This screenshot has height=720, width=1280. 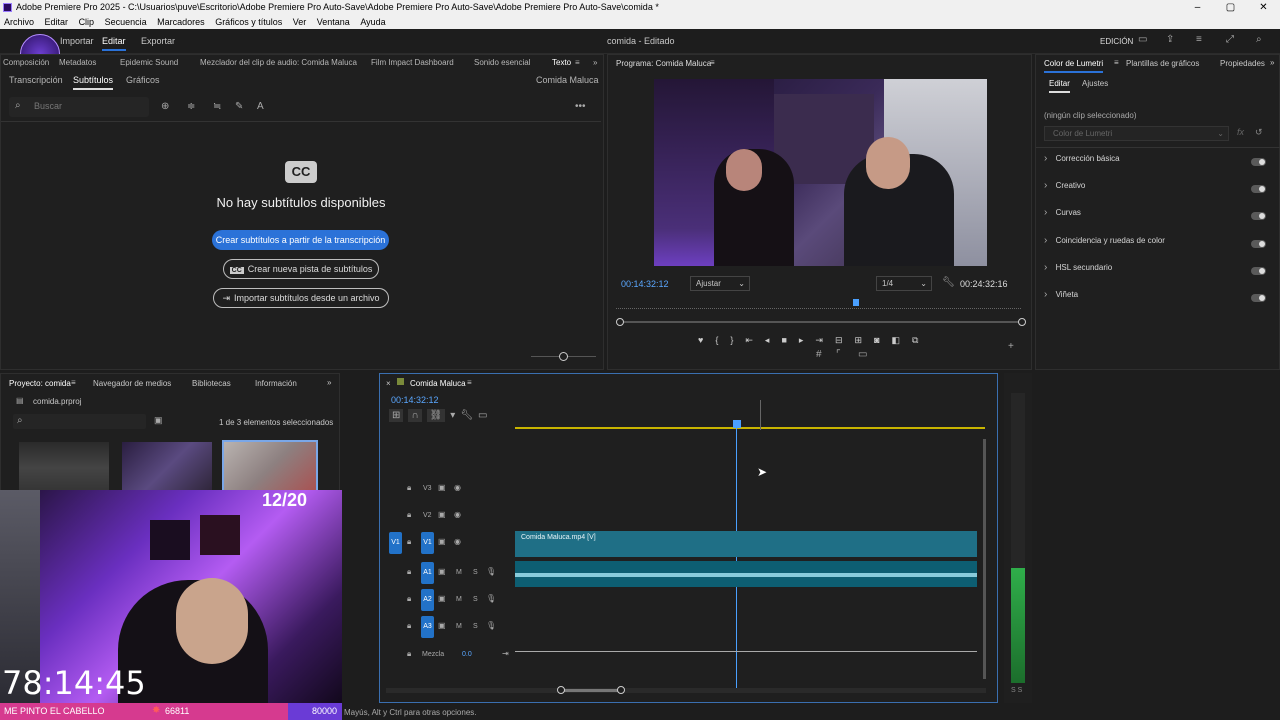 What do you see at coordinates (1155, 298) in the screenshot?
I see `section-vineta: › Viñeta` at bounding box center [1155, 298].